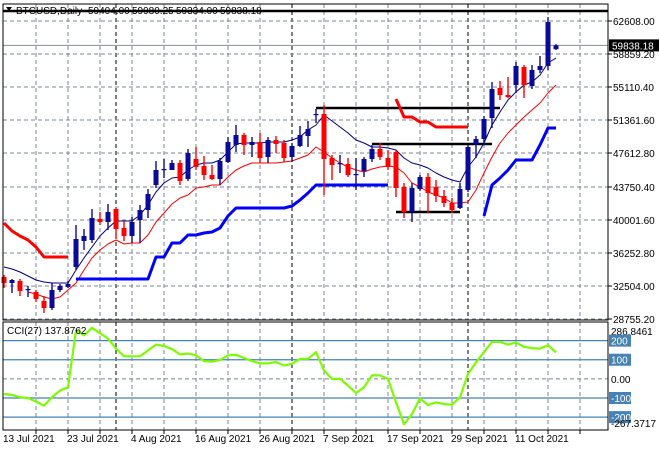 The image size is (660, 450). Describe the element at coordinates (49, 11) in the screenshot. I see `symbol-label: BTCUSD,Daily` at that location.